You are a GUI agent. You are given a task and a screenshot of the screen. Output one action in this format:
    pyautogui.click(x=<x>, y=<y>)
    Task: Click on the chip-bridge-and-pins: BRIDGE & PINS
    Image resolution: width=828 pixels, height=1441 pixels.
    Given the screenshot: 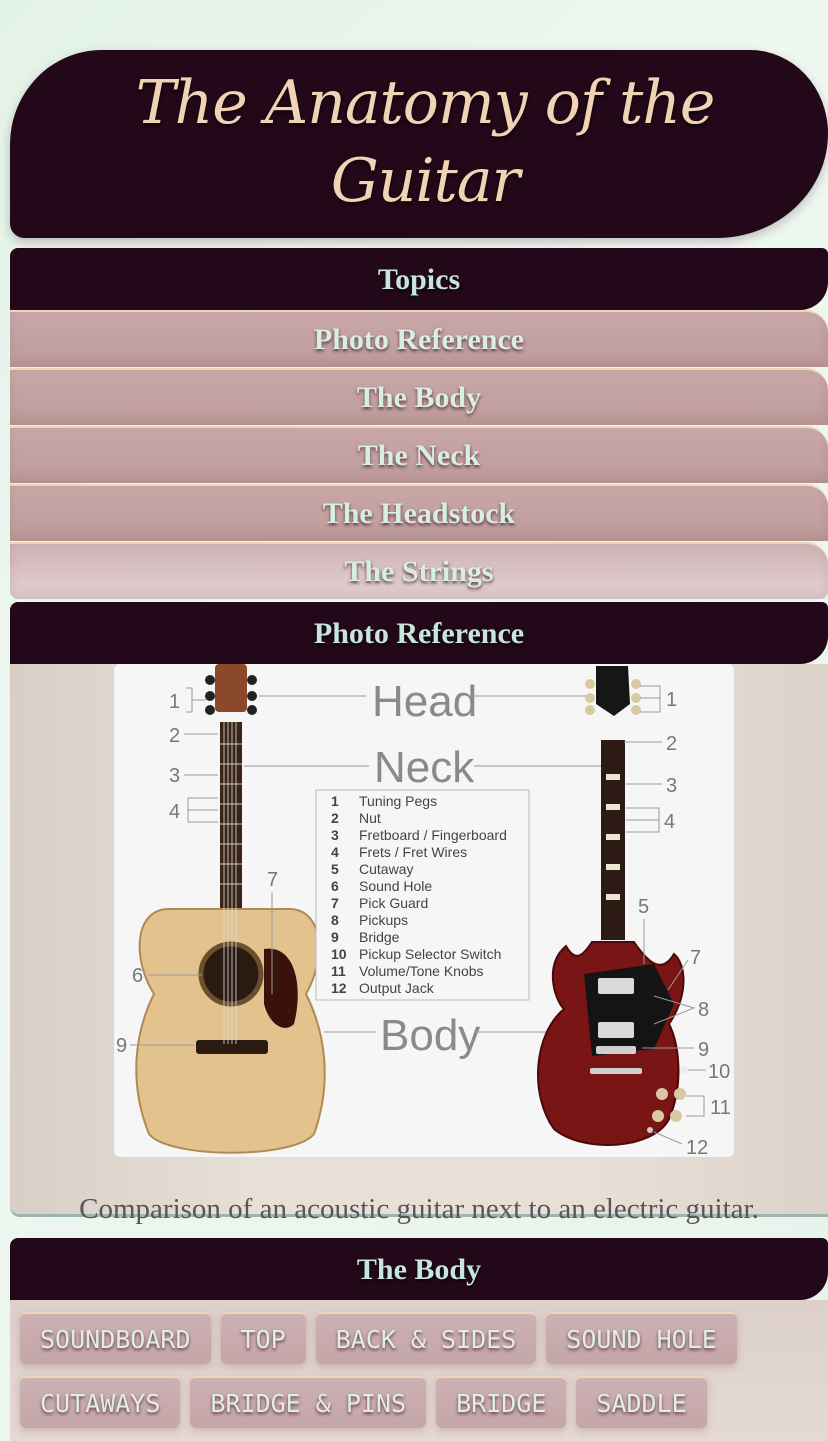 What is the action you would take?
    pyautogui.click(x=308, y=1402)
    